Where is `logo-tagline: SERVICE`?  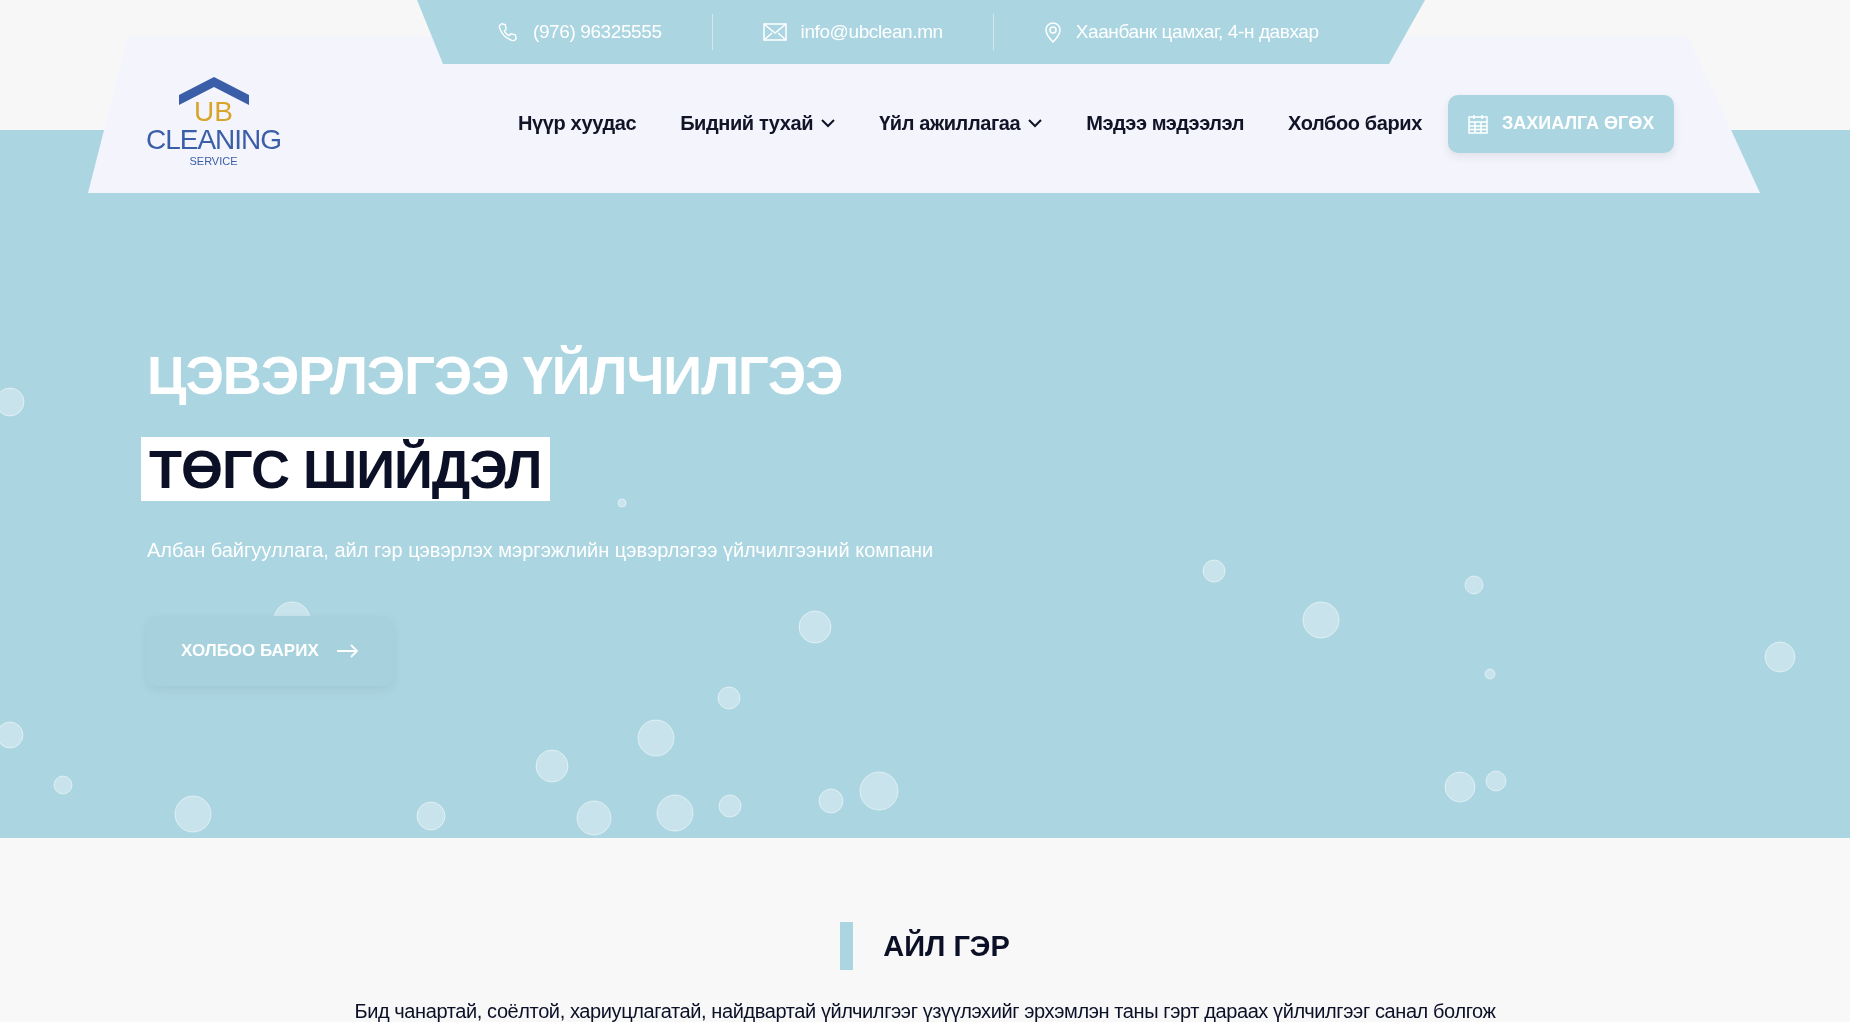 logo-tagline: SERVICE is located at coordinates (213, 160).